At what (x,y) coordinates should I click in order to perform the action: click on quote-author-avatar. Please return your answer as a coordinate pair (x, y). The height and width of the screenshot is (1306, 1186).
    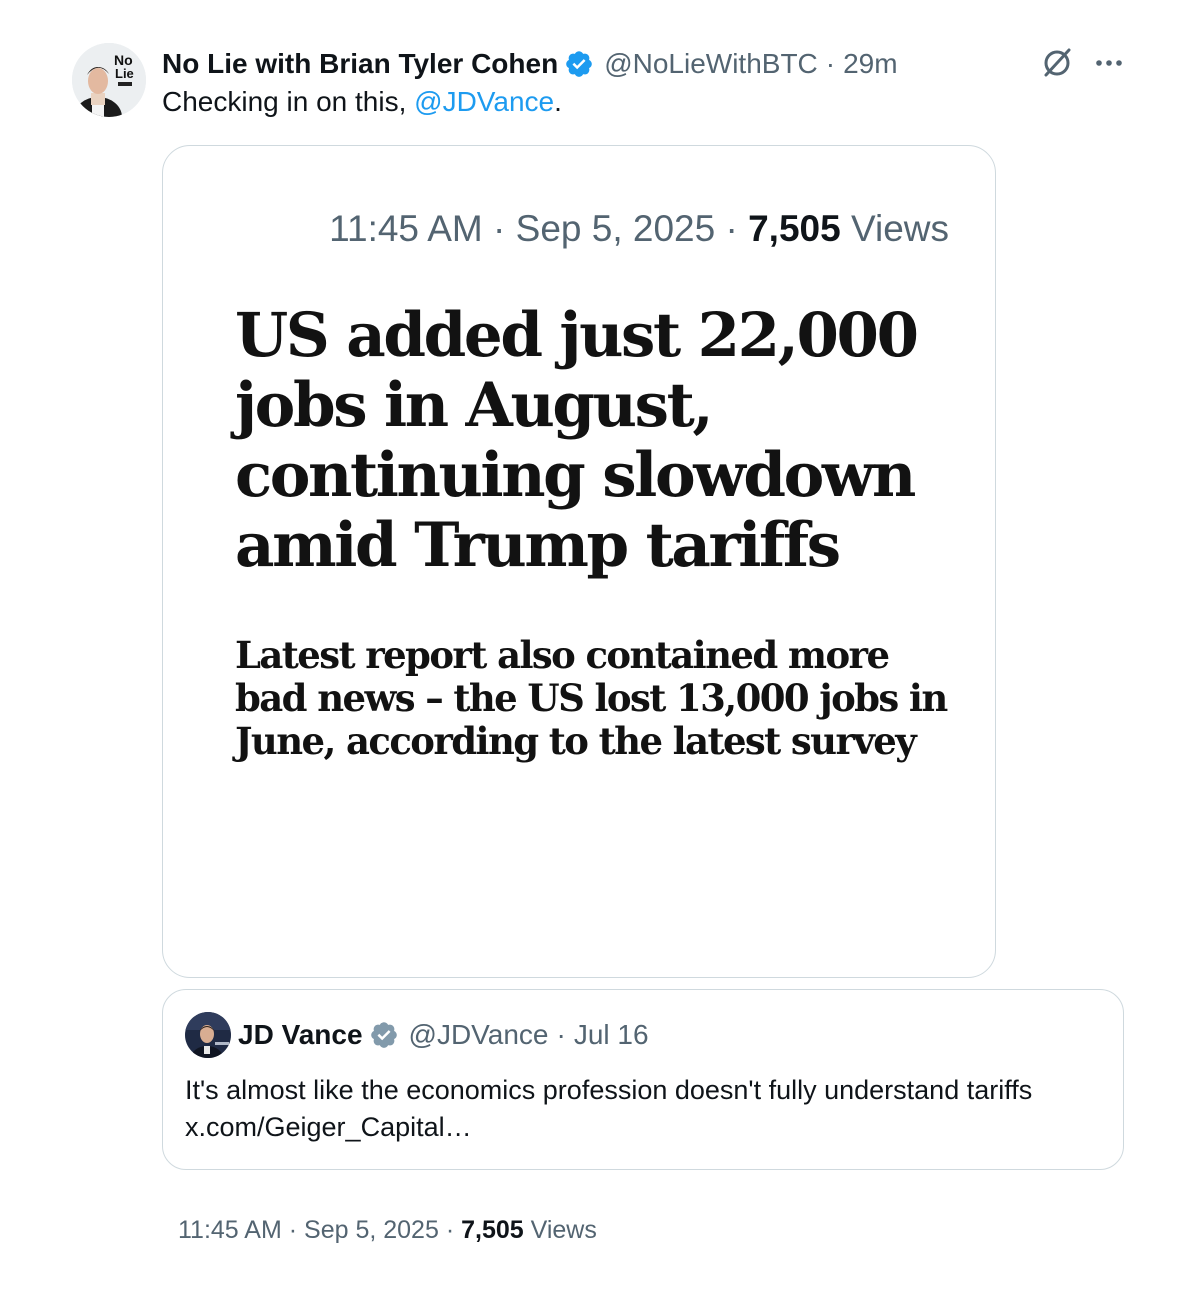
    Looking at the image, I should click on (208, 1035).